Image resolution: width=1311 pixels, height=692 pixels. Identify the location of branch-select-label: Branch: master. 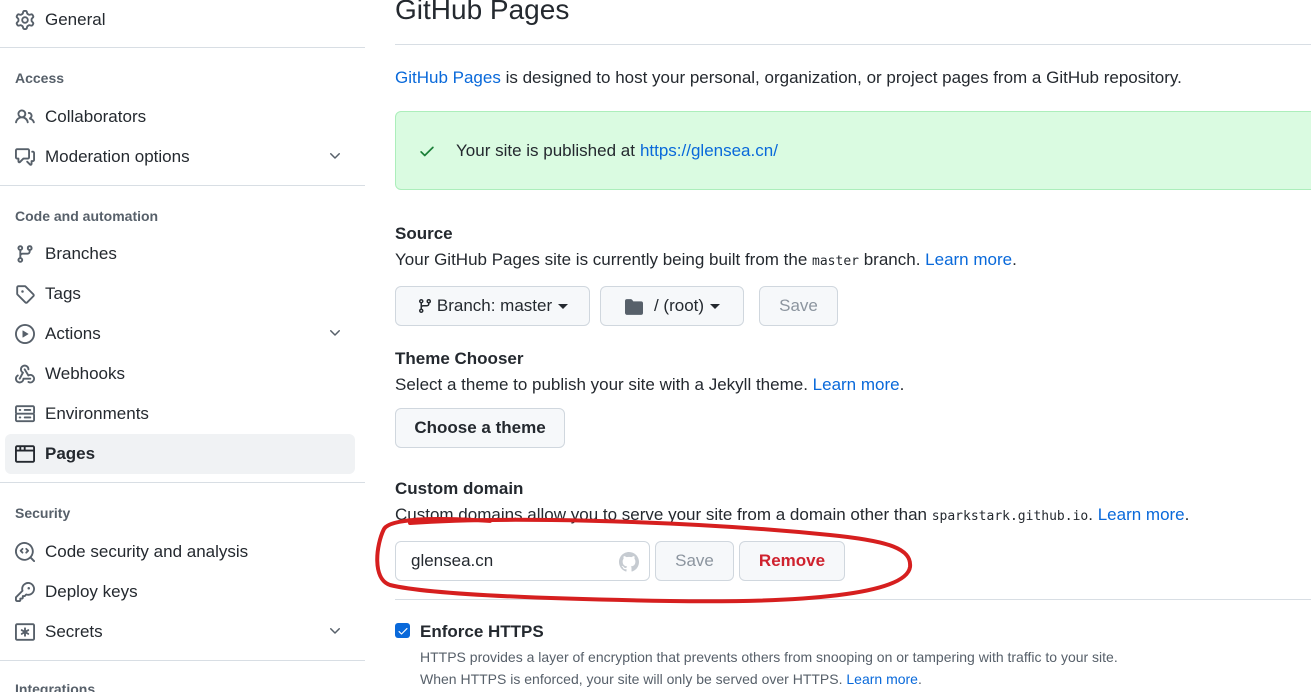
(494, 305).